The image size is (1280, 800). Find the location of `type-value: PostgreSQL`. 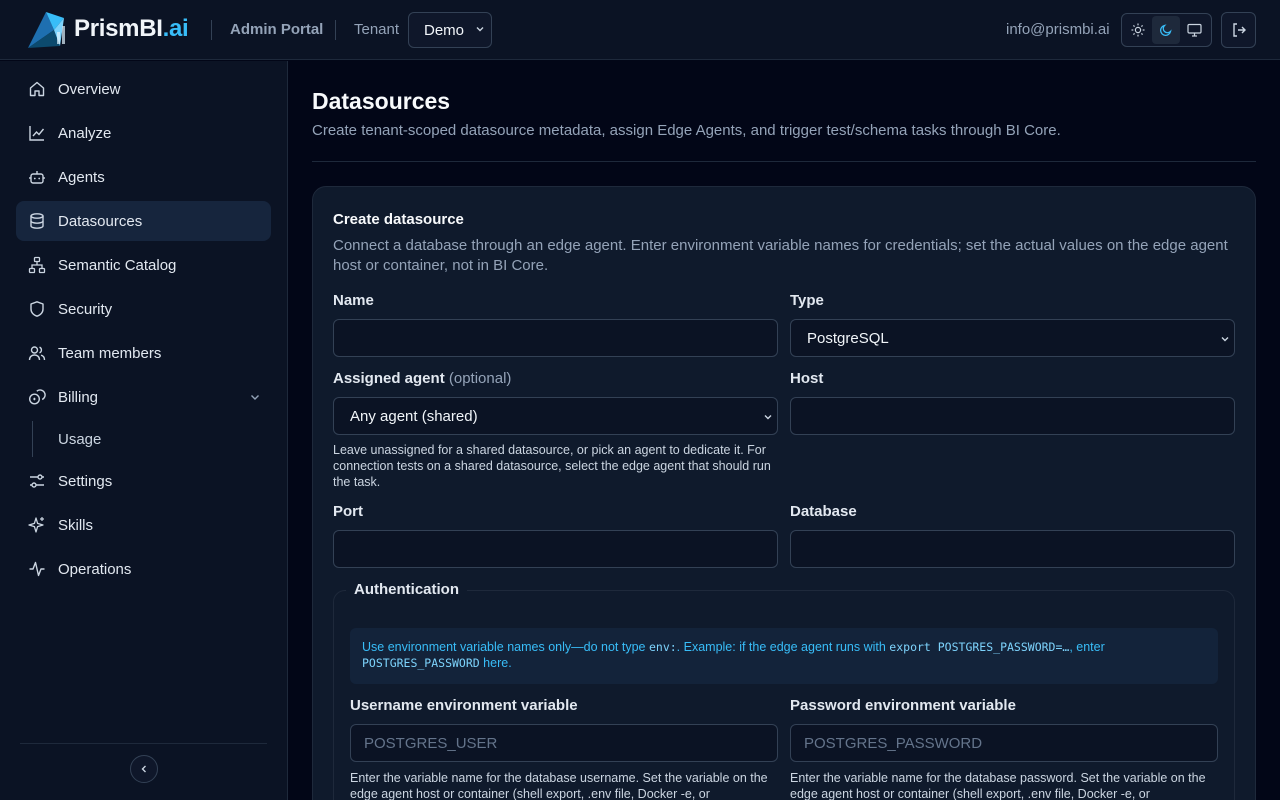

type-value: PostgreSQL is located at coordinates (848, 338).